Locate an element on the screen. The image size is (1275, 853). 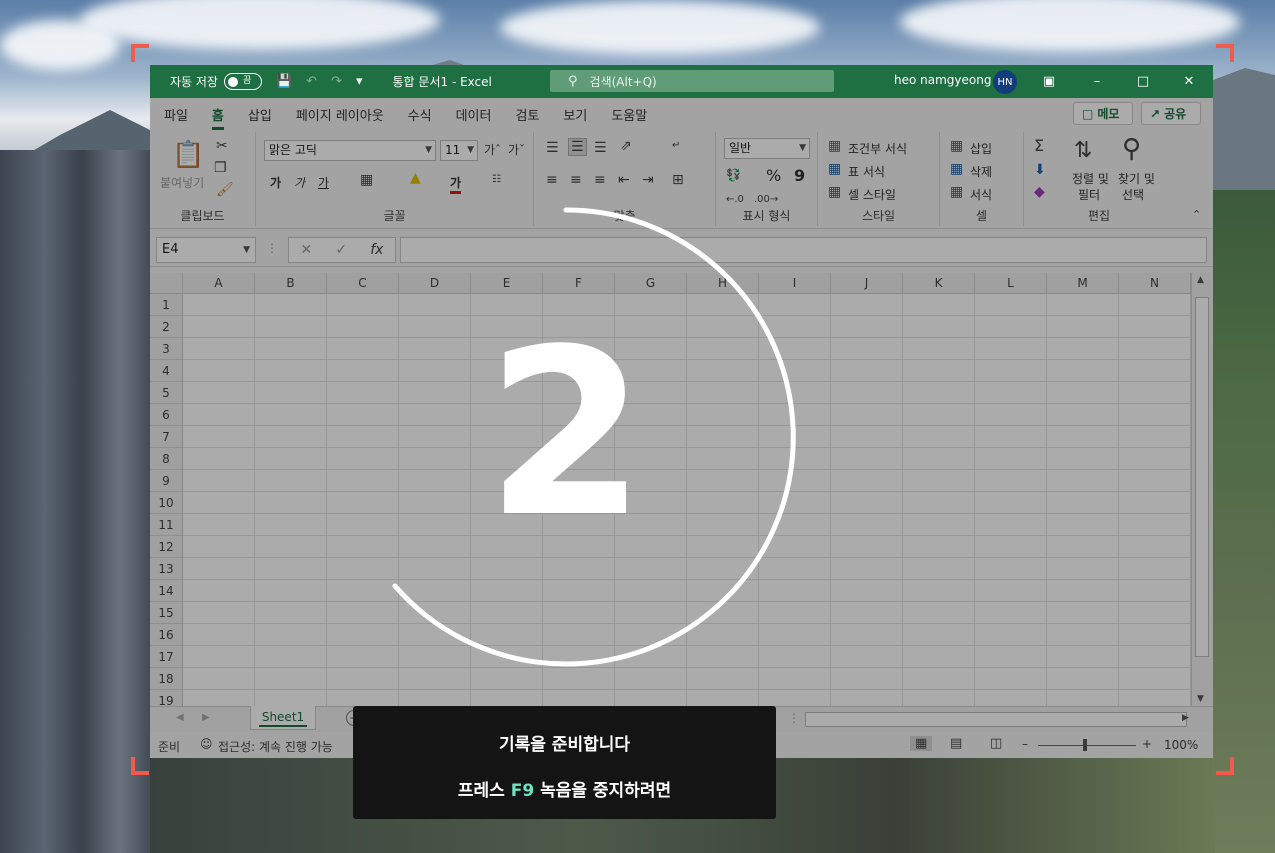
capture-corner-bottom-left is located at coordinates (140, 766).